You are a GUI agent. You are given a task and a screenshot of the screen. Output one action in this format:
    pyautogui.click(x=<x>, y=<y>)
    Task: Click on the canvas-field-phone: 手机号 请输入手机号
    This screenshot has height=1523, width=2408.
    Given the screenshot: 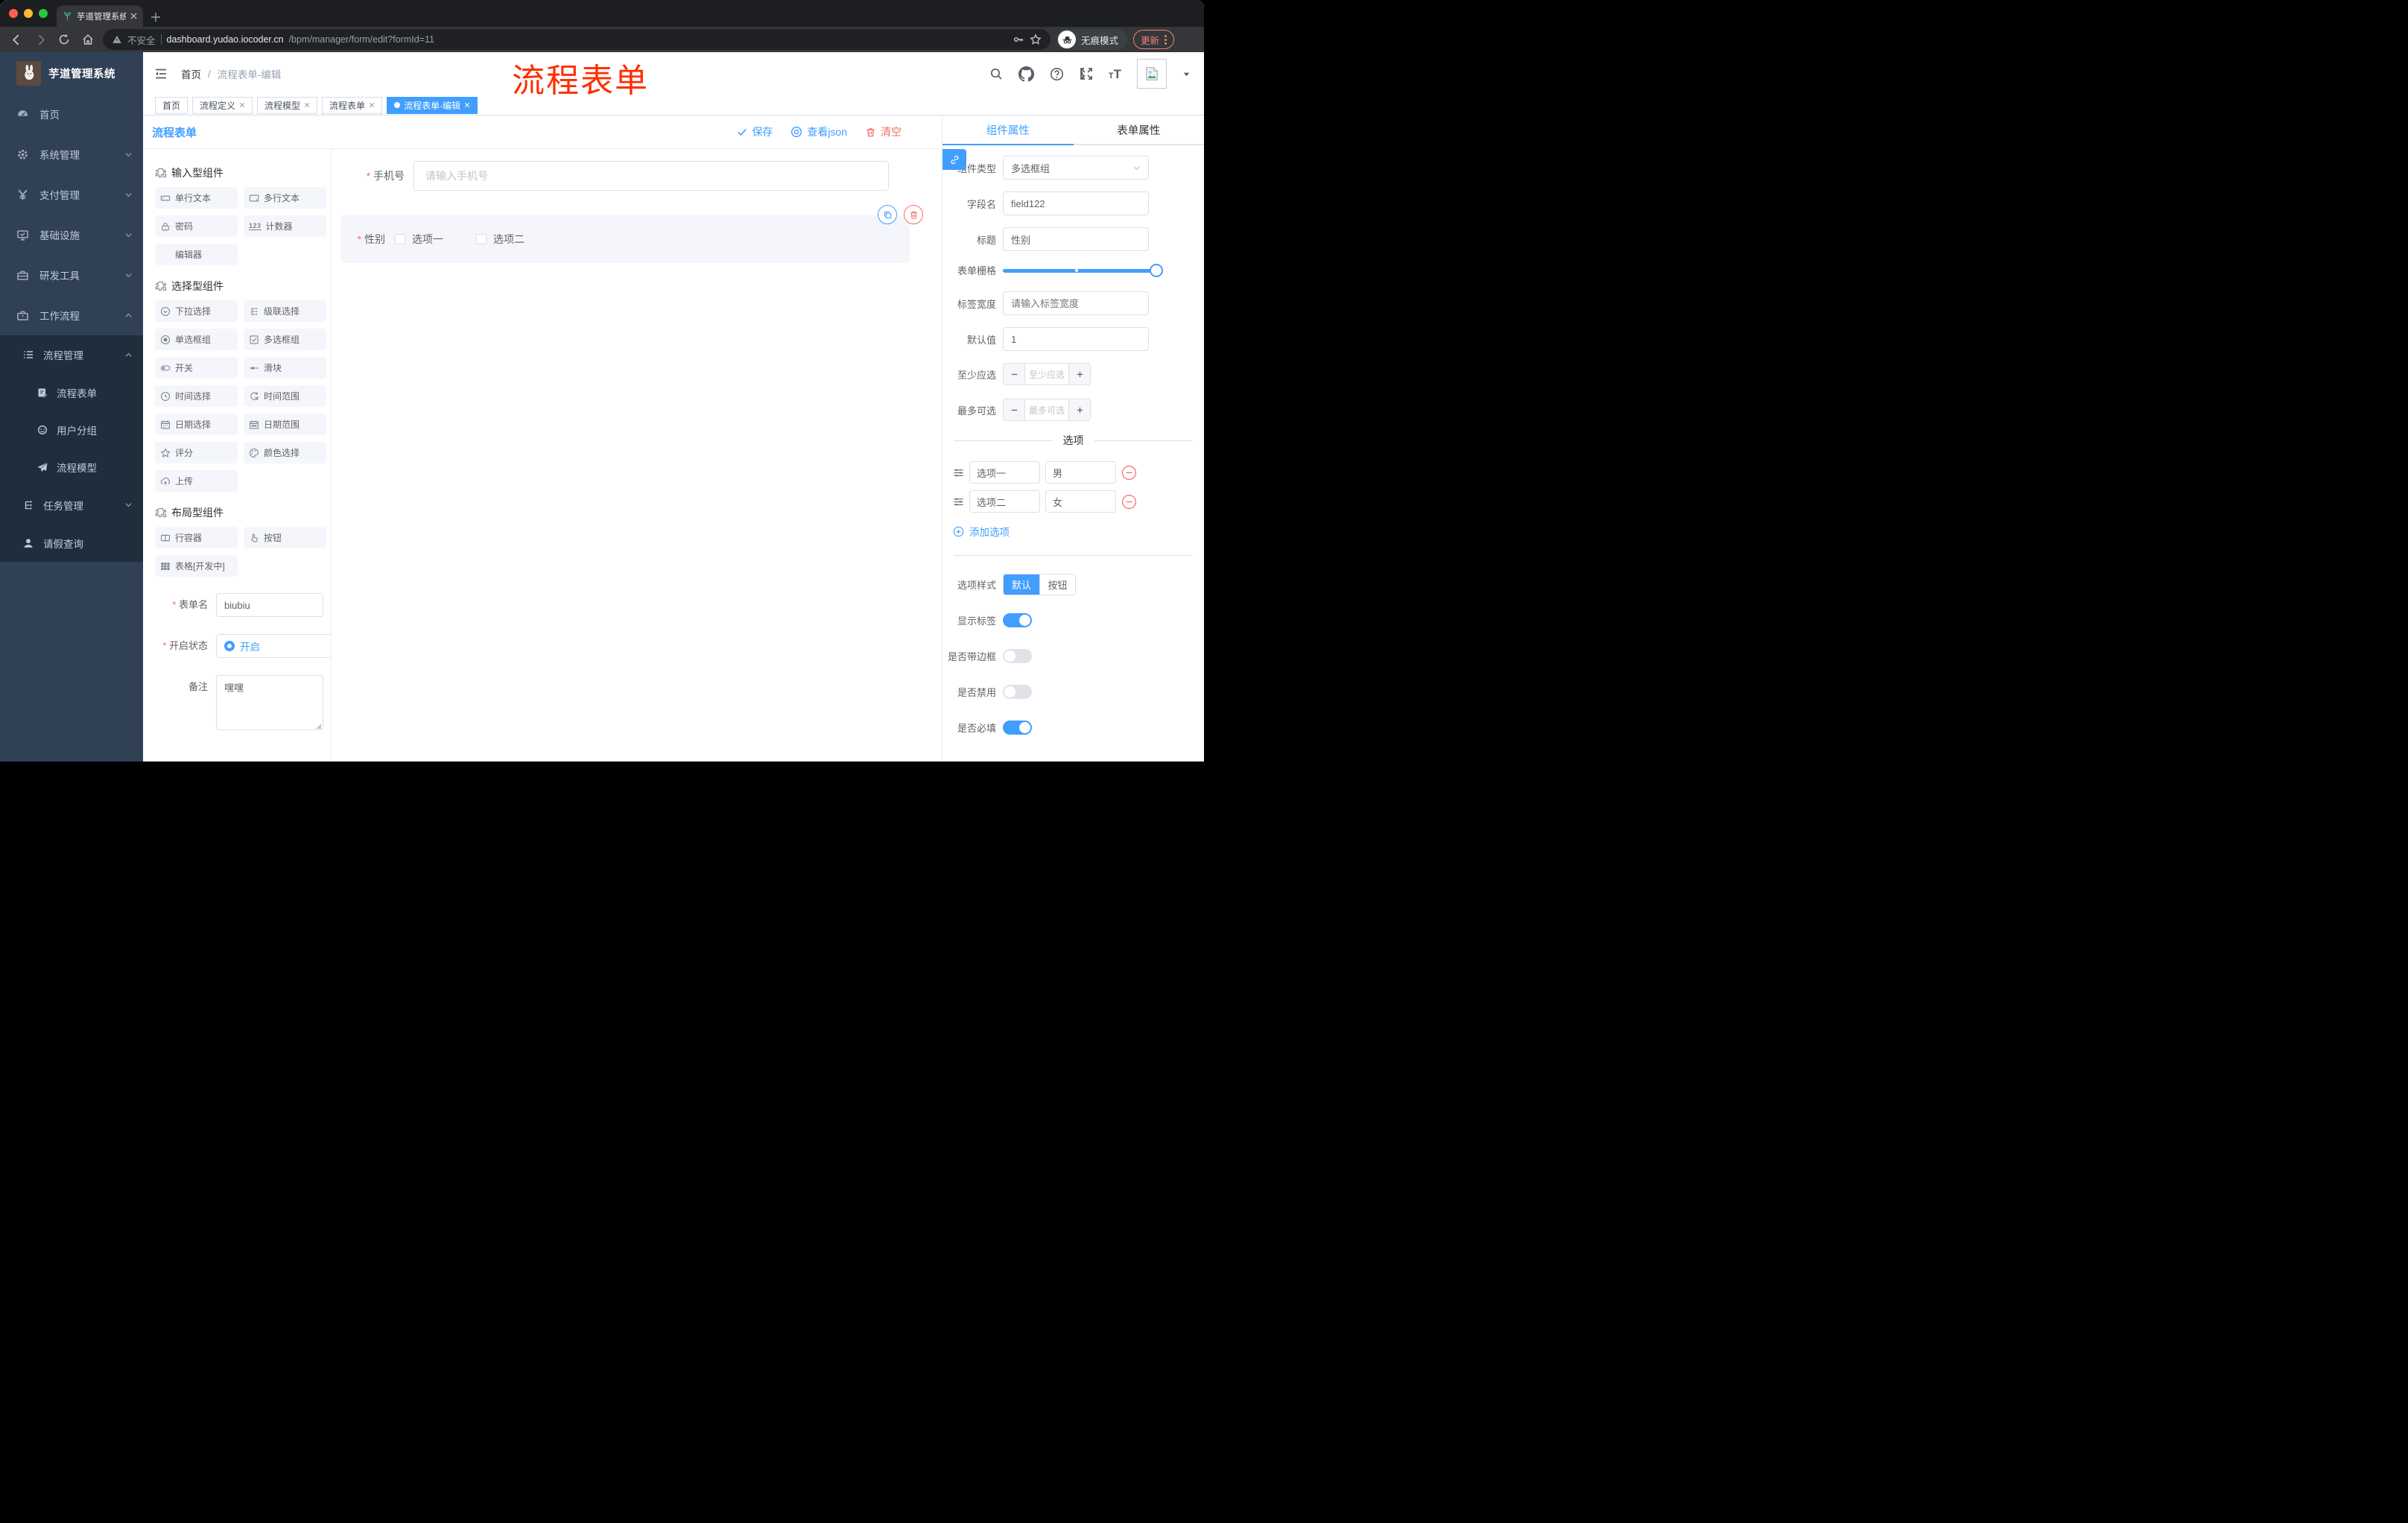 What is the action you would take?
    pyautogui.click(x=637, y=176)
    